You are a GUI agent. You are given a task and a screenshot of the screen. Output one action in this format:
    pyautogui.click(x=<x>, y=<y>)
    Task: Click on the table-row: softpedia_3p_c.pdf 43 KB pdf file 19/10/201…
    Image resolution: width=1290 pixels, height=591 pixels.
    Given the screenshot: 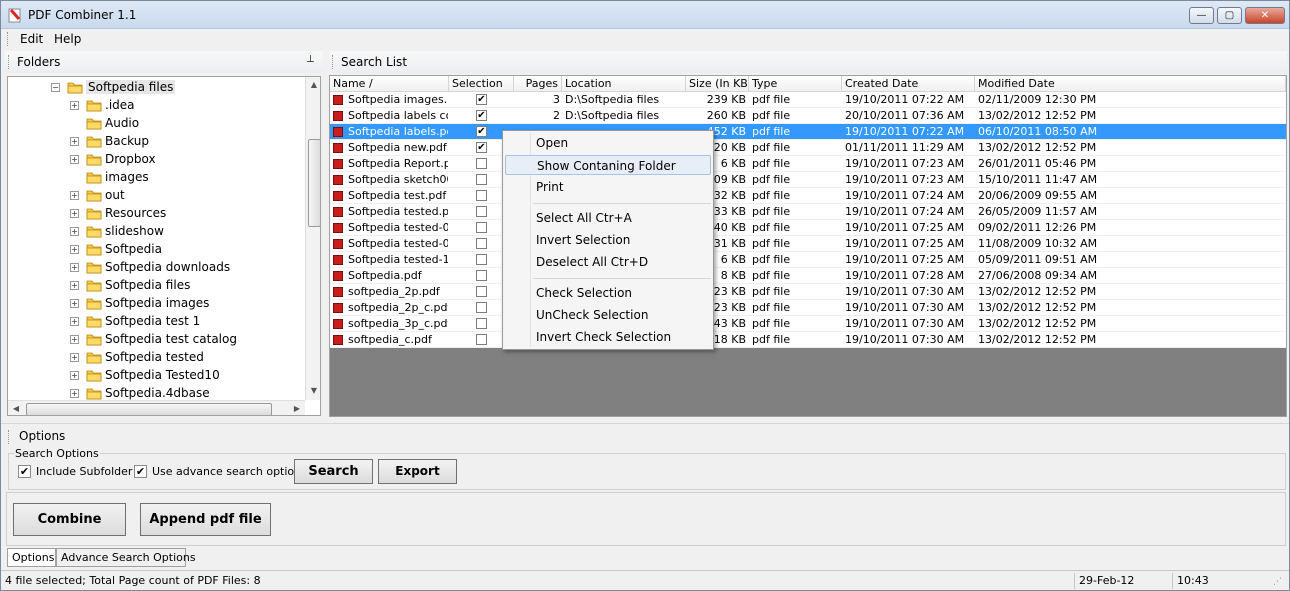 What is the action you would take?
    pyautogui.click(x=808, y=324)
    